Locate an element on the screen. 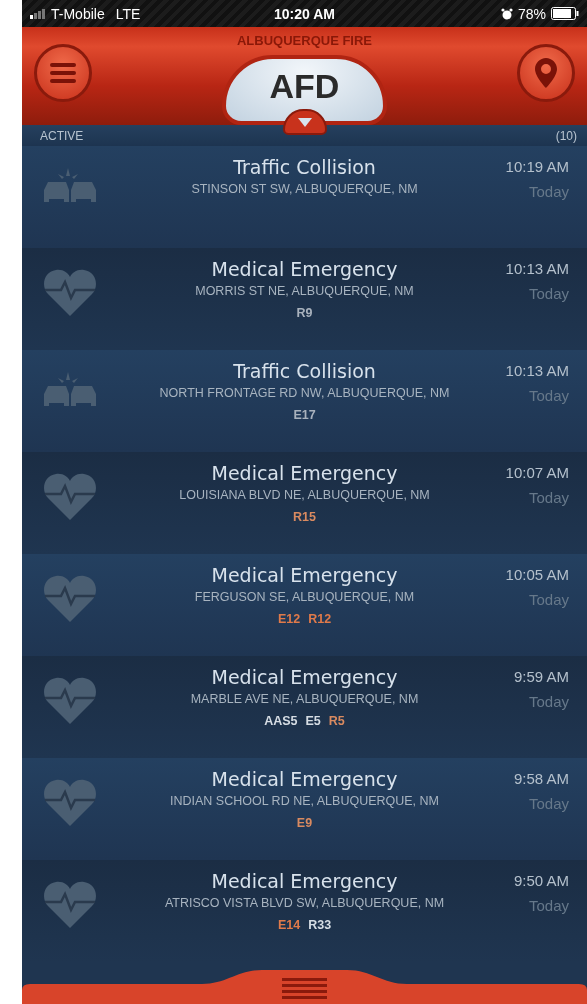 The width and height of the screenshot is (587, 1004). alarm-icon is located at coordinates (506, 13).